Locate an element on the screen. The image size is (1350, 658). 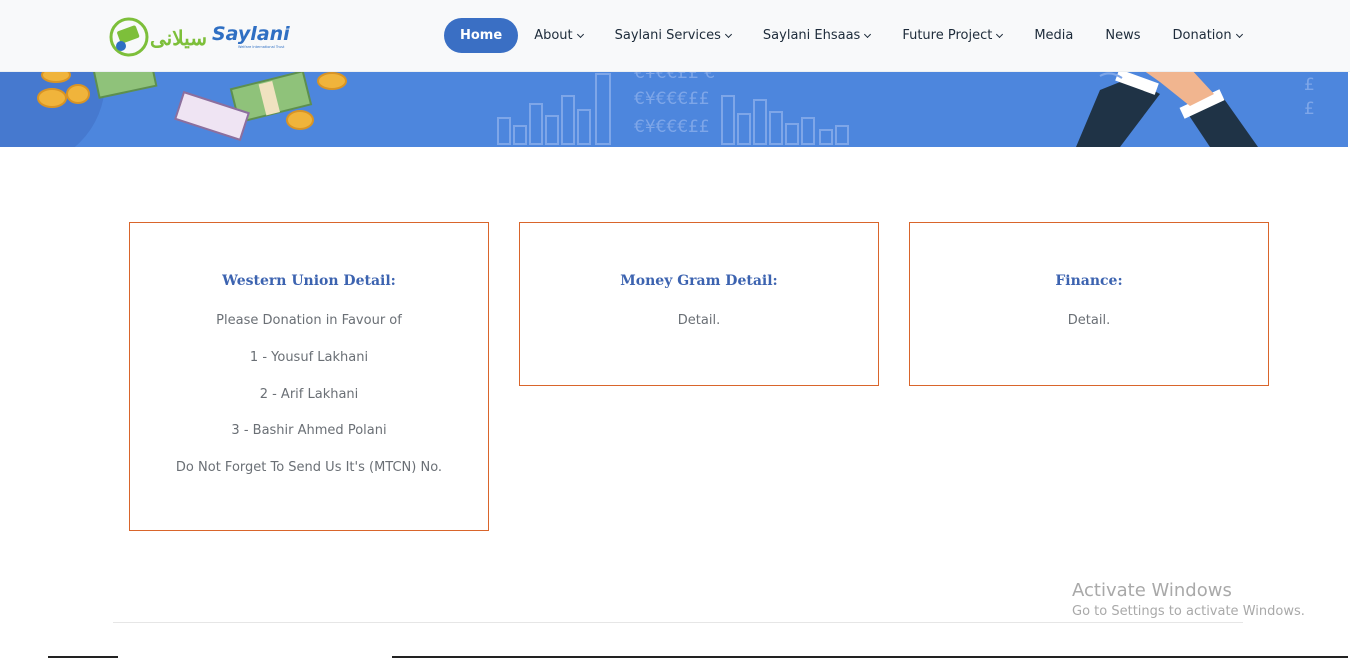
finance-card: Finance: Detail. is located at coordinates (1089, 304).